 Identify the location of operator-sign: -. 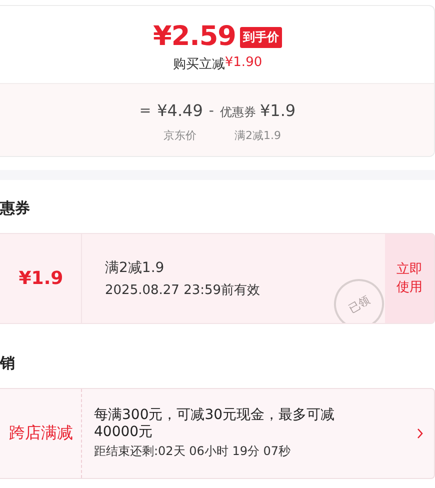
(211, 111).